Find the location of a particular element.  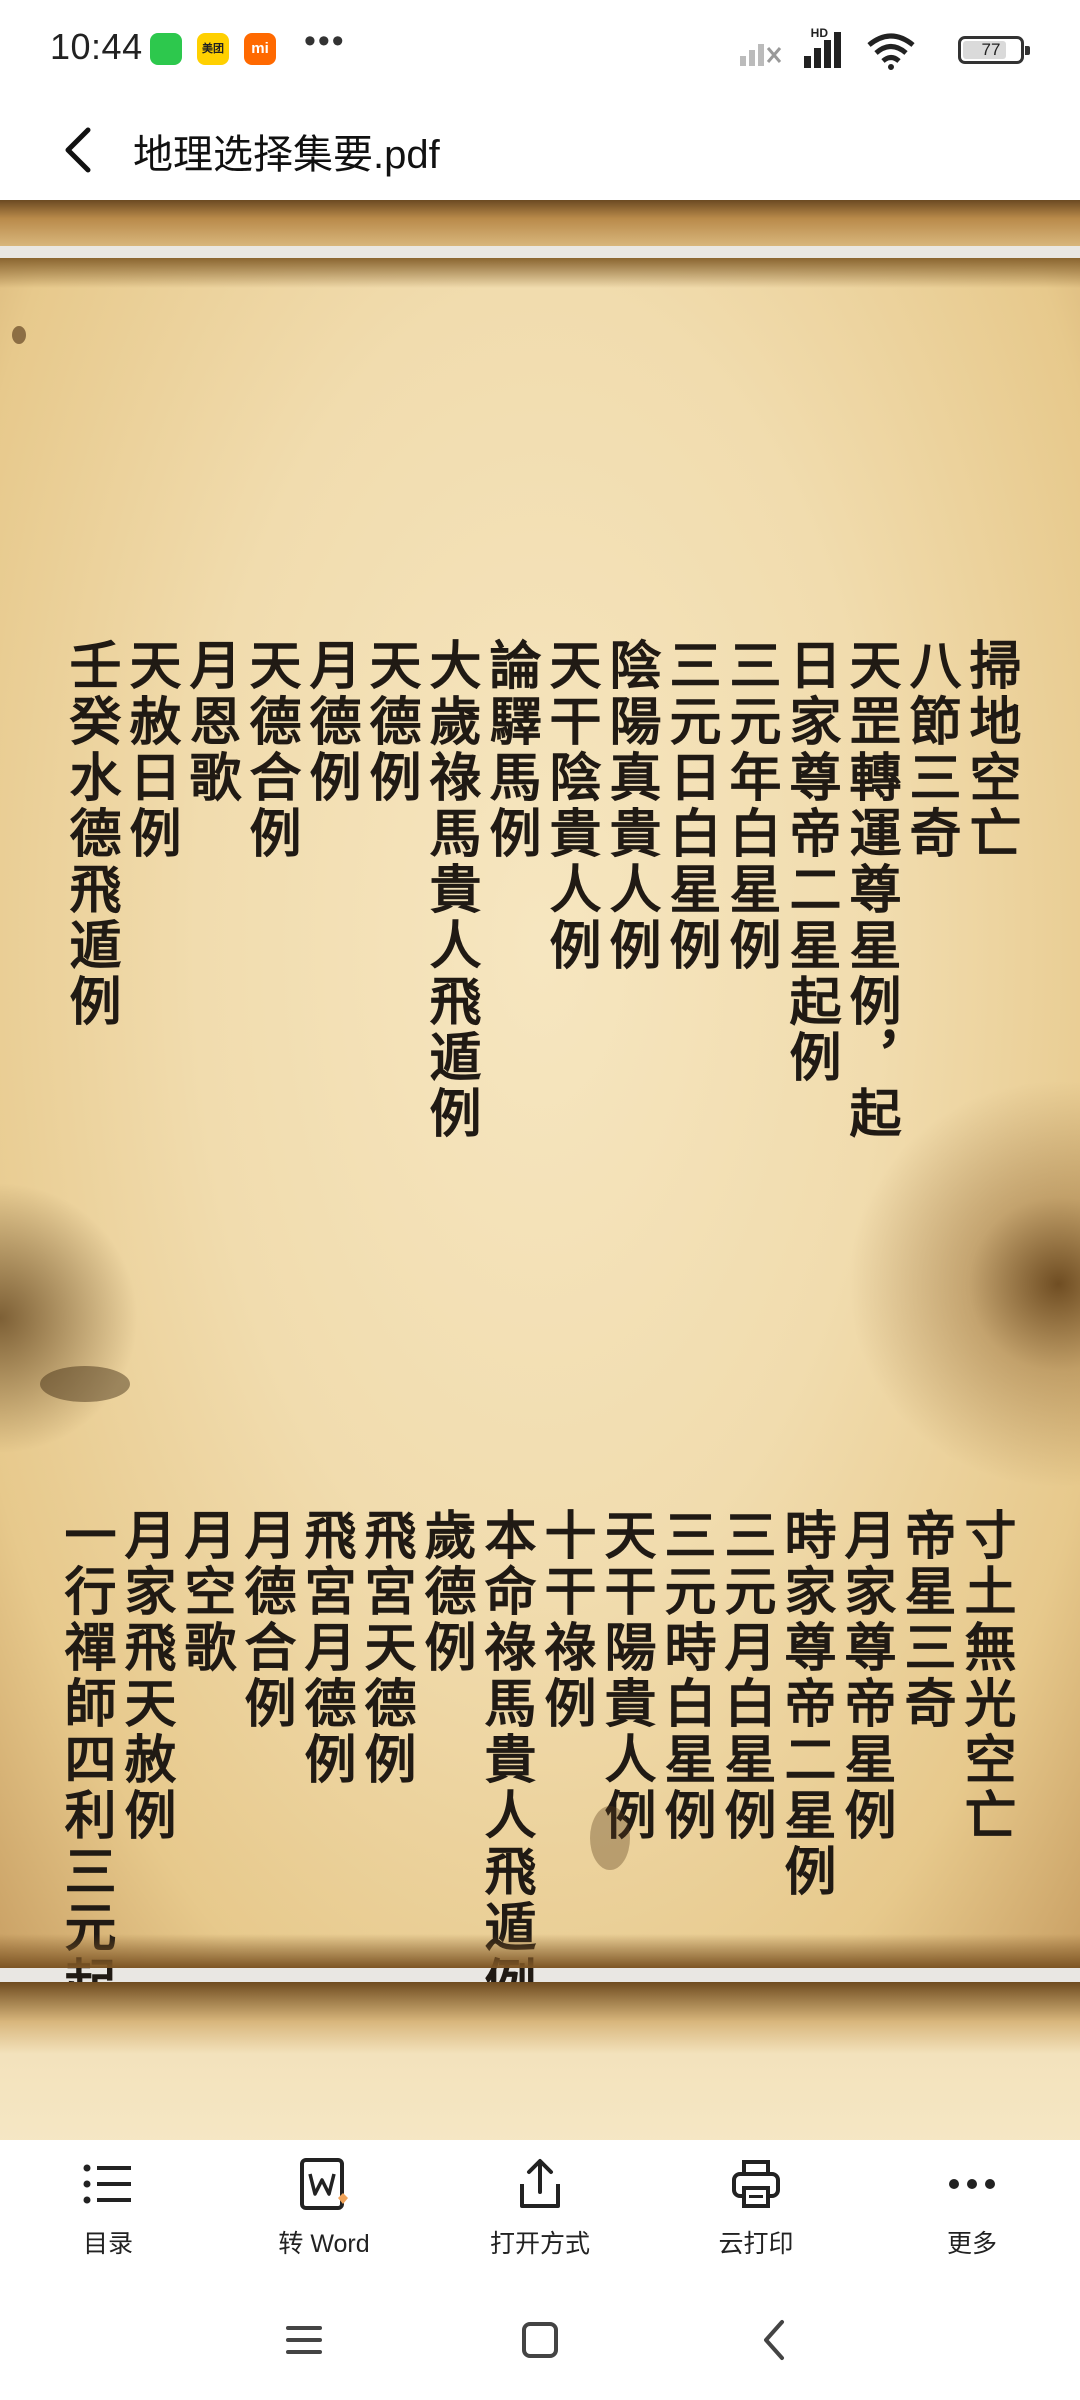

previous-page-edge is located at coordinates (540, 223).